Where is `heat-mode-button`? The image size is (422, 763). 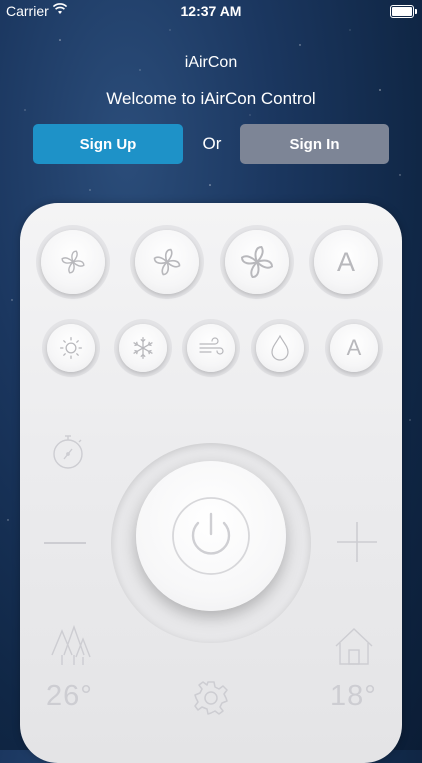 heat-mode-button is located at coordinates (71, 348).